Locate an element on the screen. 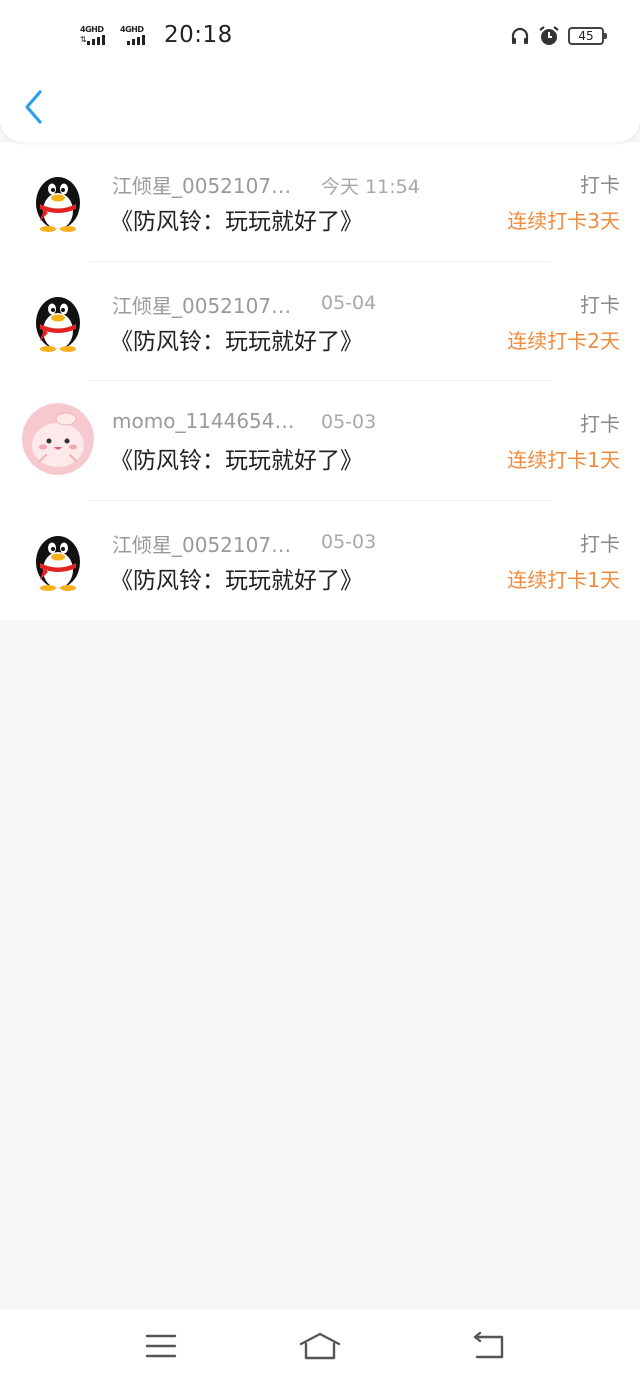 Image resolution: width=640 pixels, height=1387 pixels. menu-button is located at coordinates (161, 1346).